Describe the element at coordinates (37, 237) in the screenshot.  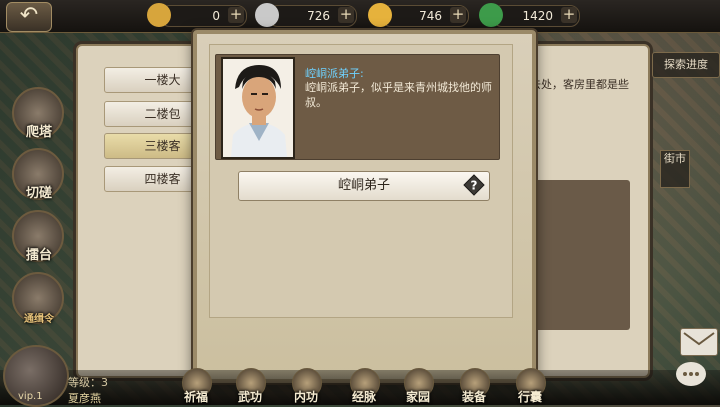
I see `arena-menu-button: 擂台` at that location.